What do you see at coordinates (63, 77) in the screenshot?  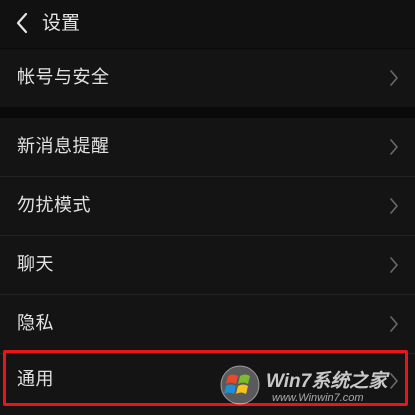 I see `settings-item-label: 帐号与安全` at bounding box center [63, 77].